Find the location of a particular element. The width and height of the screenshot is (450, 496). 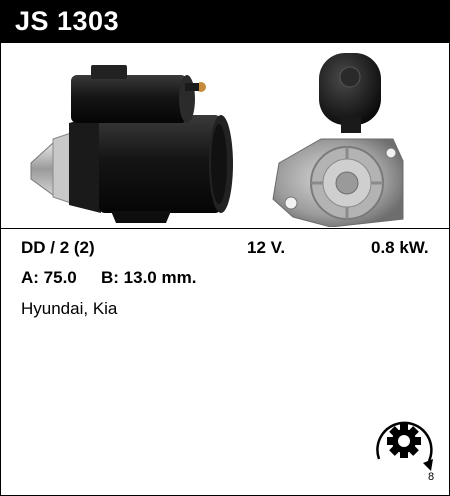

voltage-spec: 12 V. is located at coordinates (266, 247).